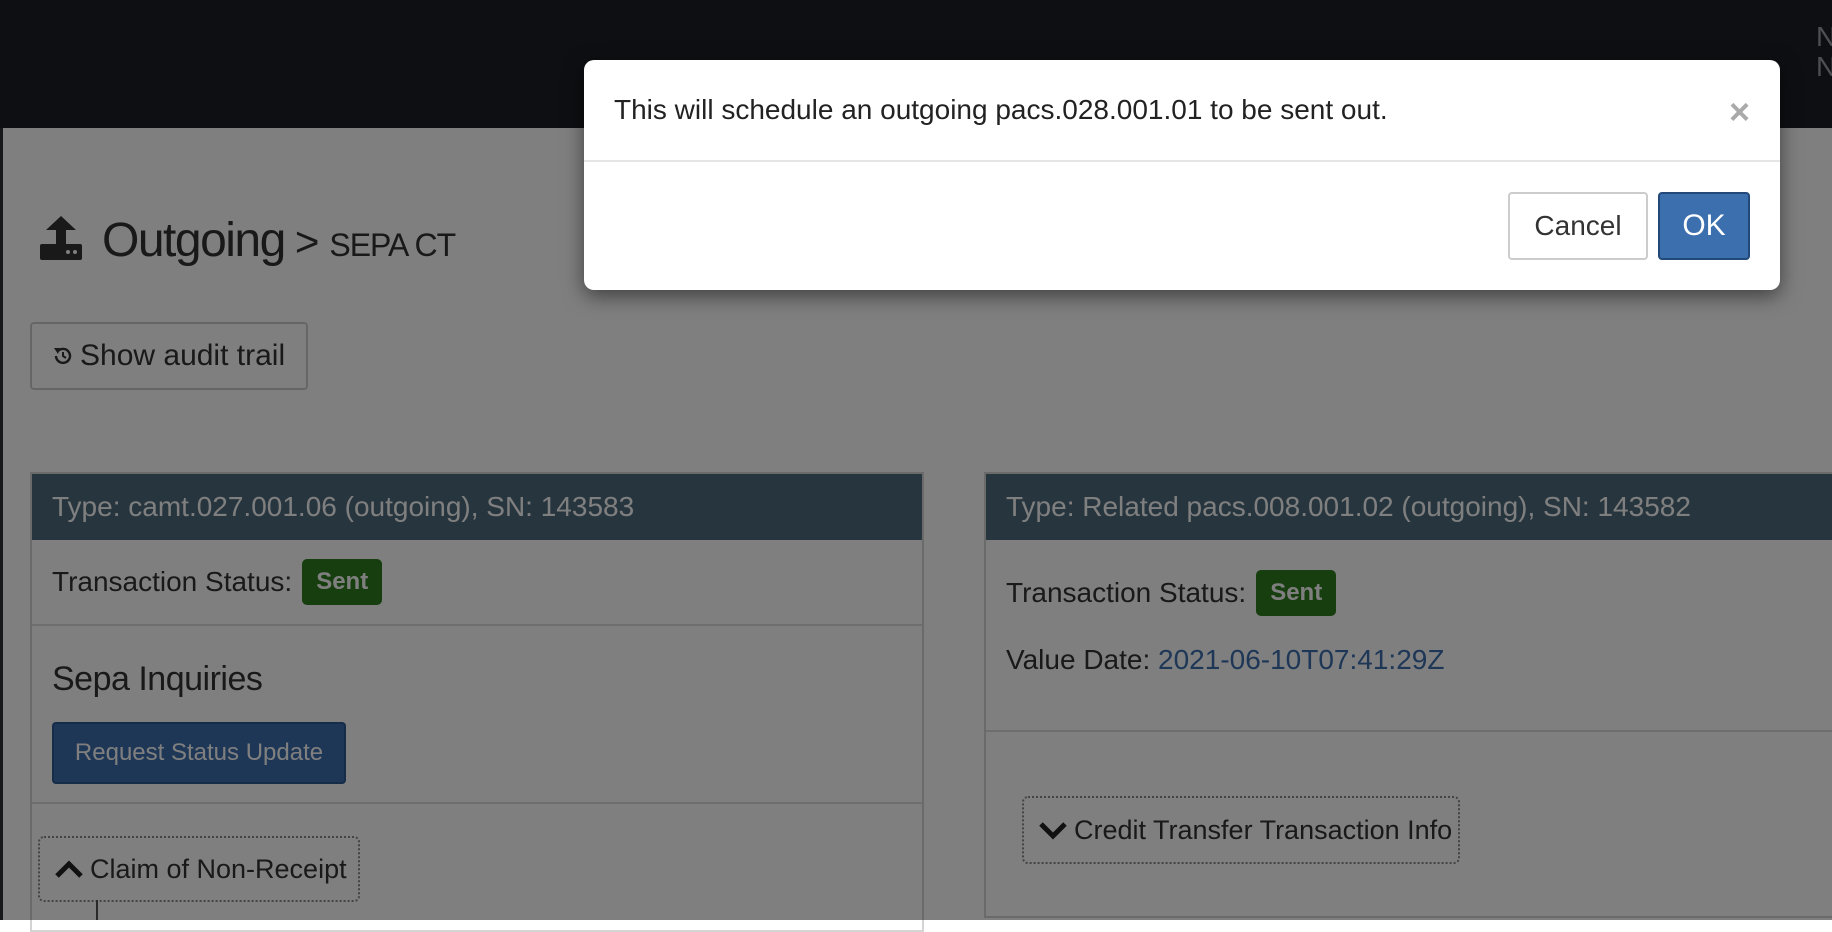 This screenshot has height=932, width=1832. I want to click on cancel-button: Cancel, so click(1578, 226).